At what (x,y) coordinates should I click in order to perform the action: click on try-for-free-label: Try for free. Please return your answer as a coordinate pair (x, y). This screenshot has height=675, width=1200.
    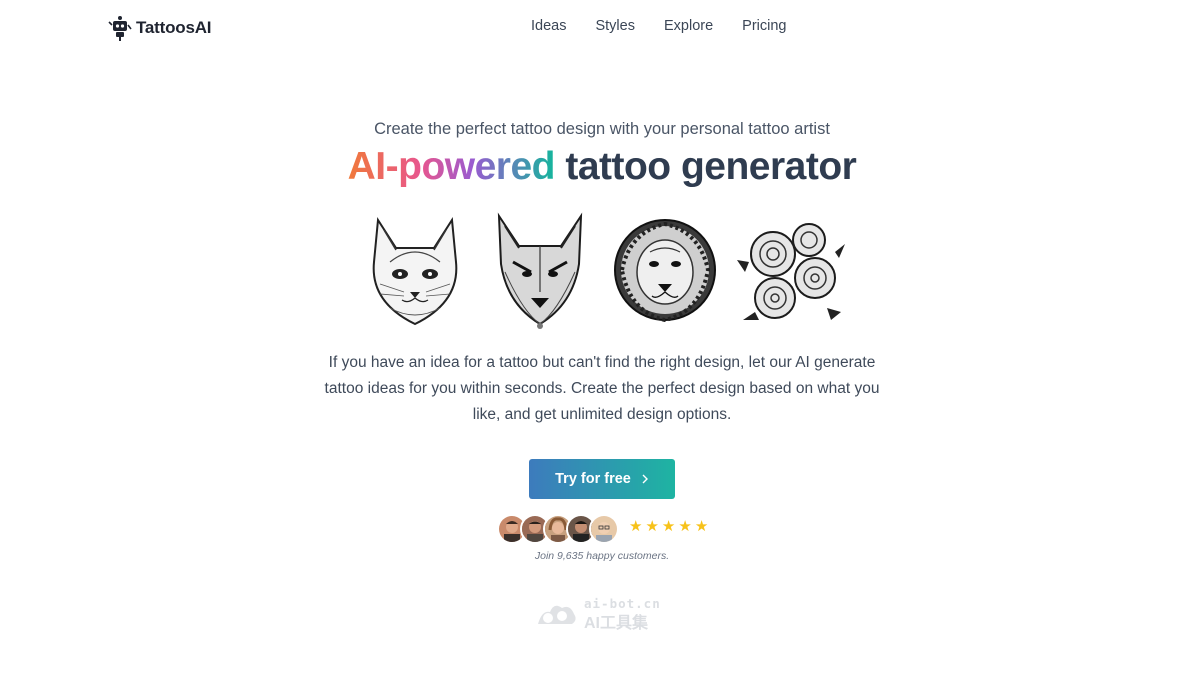
    Looking at the image, I should click on (593, 479).